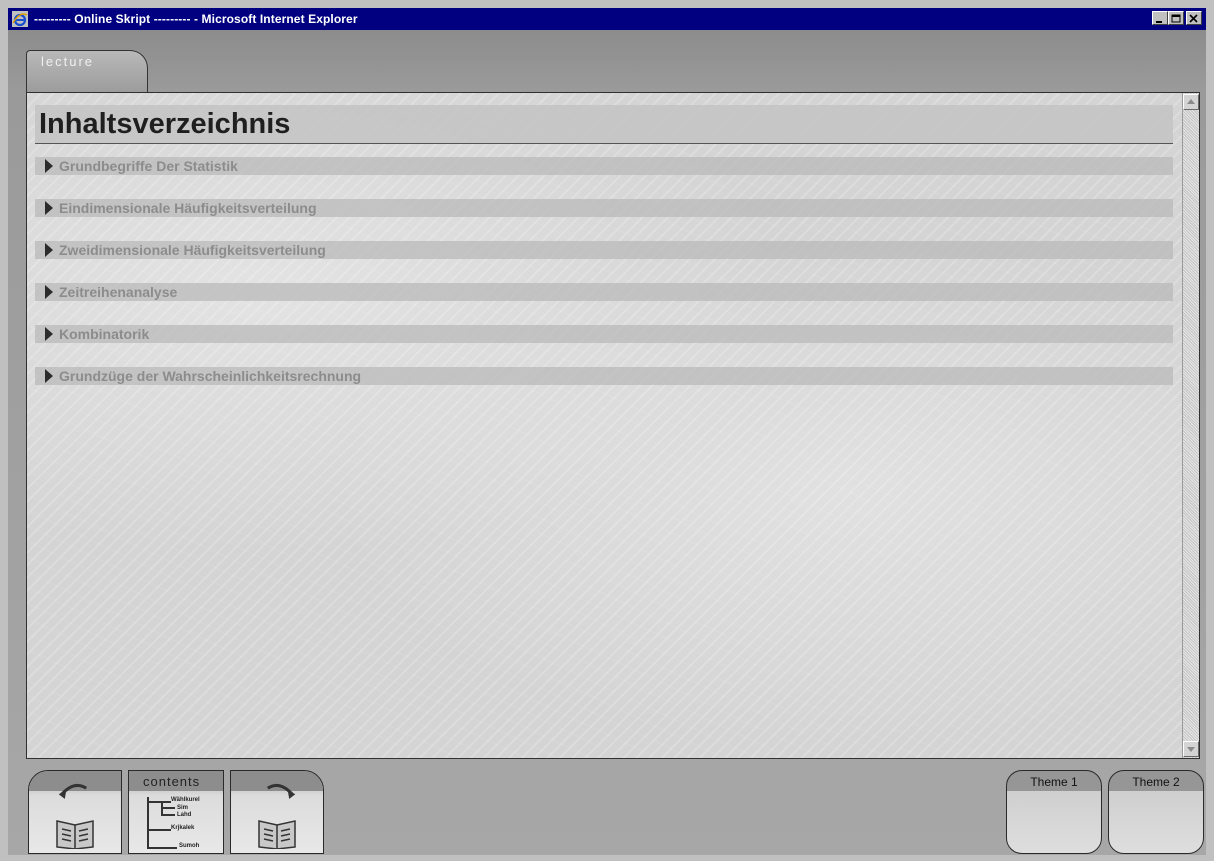 Image resolution: width=1214 pixels, height=861 pixels. Describe the element at coordinates (1190, 425) in the screenshot. I see `vertical-scrollbar` at that location.